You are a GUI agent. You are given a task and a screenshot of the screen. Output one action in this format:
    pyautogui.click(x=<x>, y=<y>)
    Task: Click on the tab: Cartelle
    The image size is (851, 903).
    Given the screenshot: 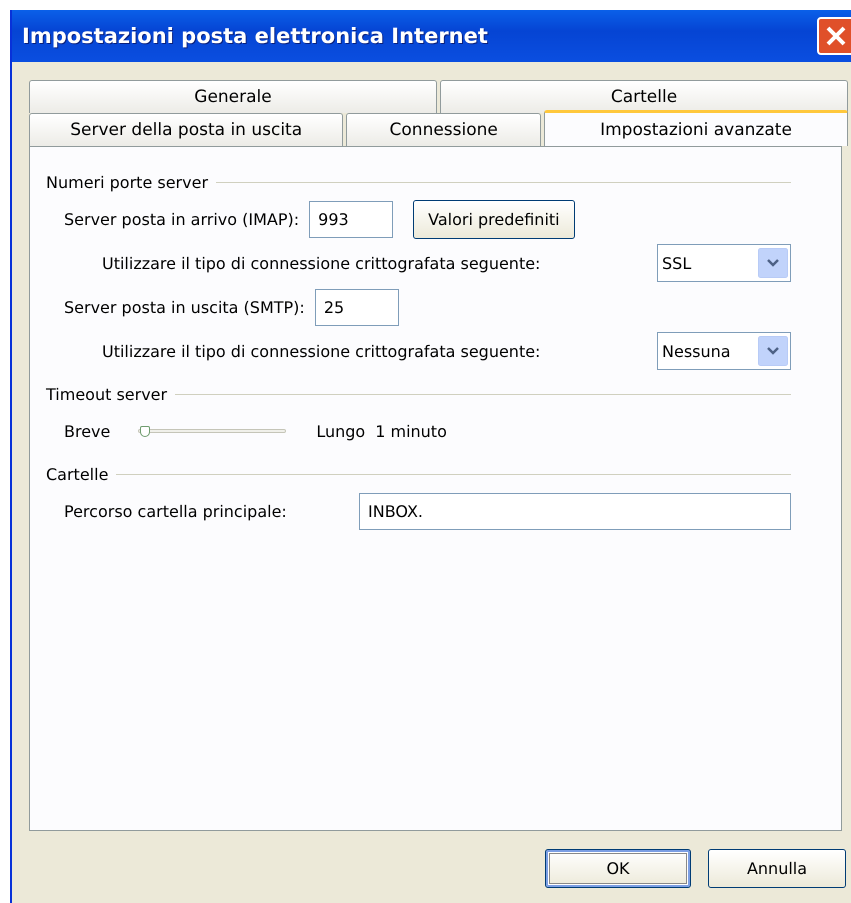 What is the action you would take?
    pyautogui.click(x=644, y=96)
    